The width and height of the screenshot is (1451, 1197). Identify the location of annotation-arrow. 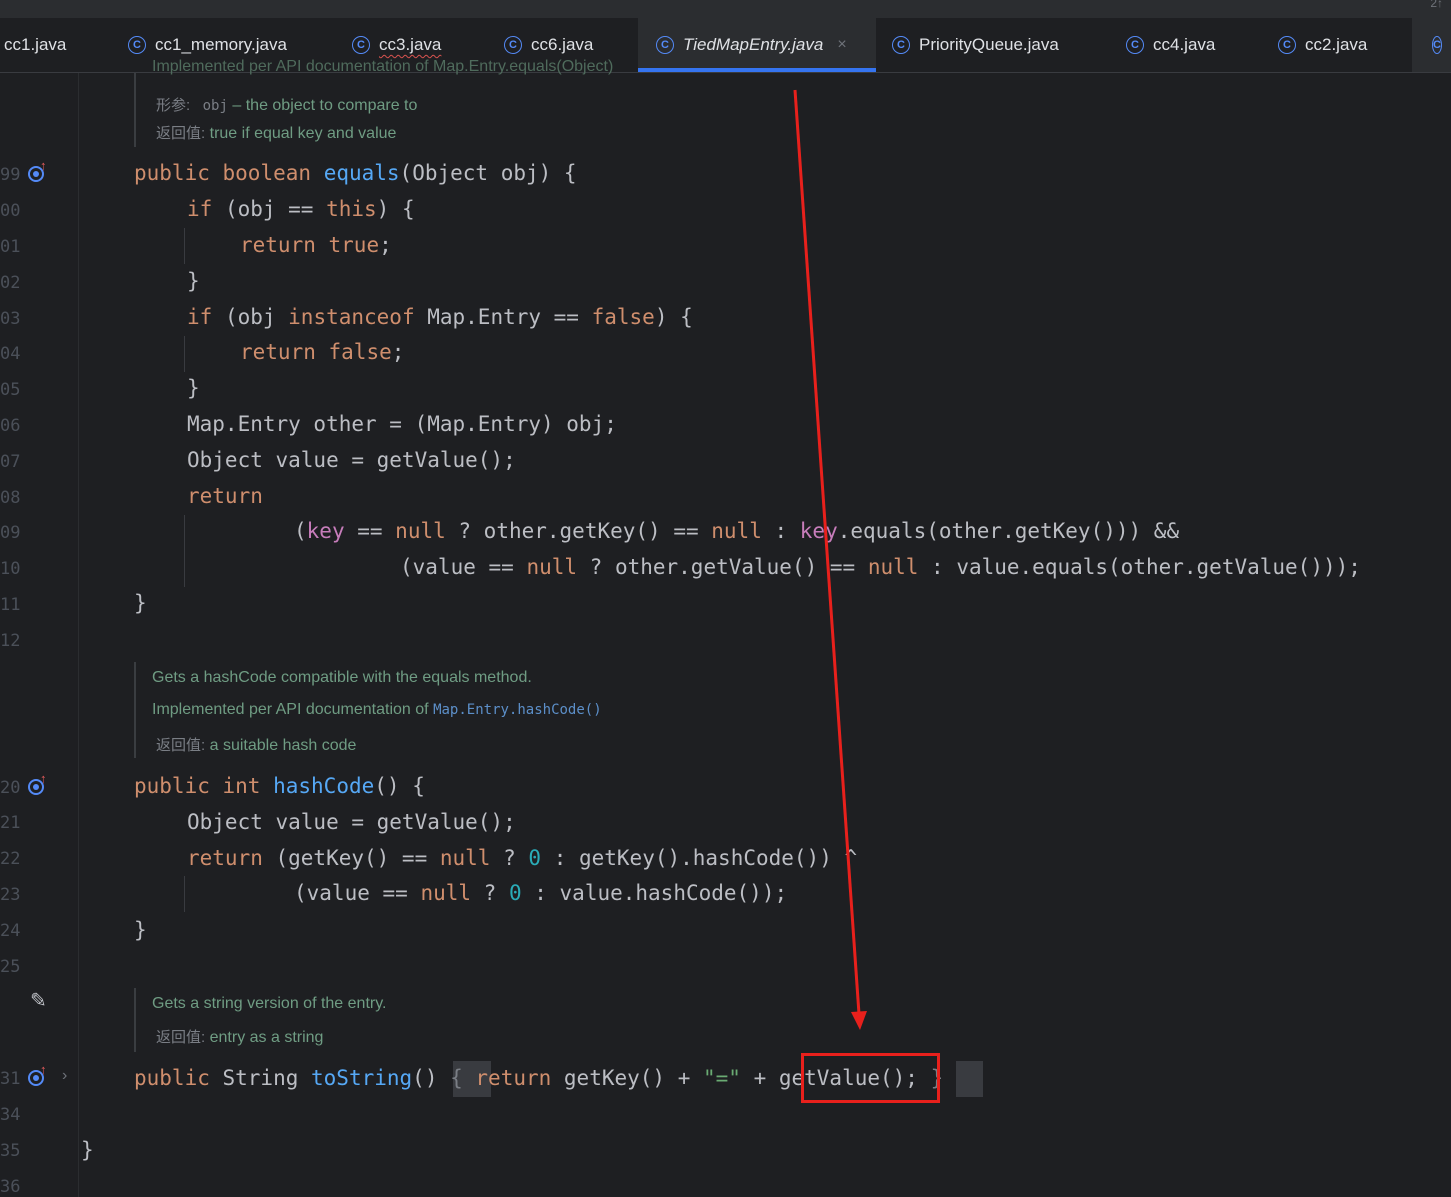
(830, 559).